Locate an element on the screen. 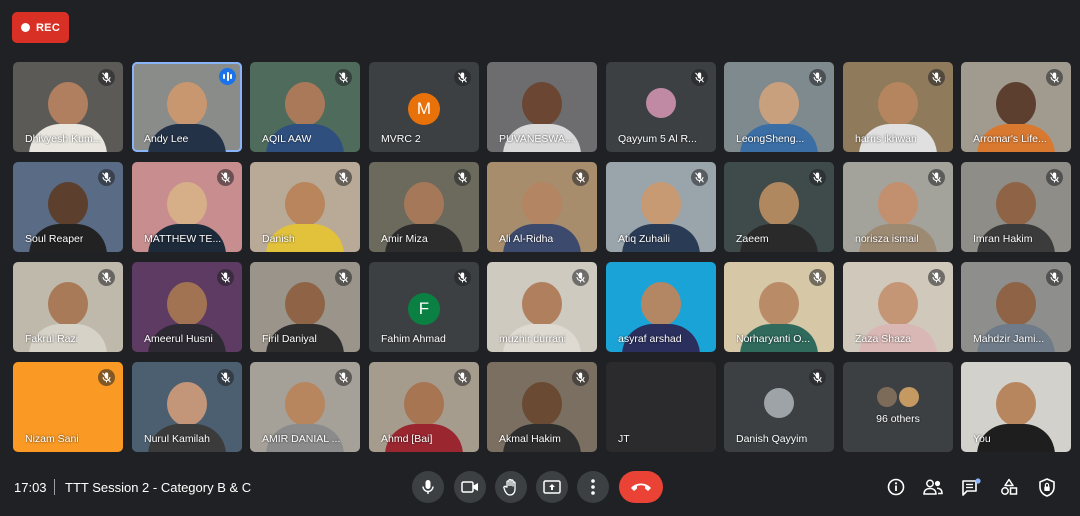 The width and height of the screenshot is (1080, 516). participant-name: Imran Hakim is located at coordinates (1003, 239).